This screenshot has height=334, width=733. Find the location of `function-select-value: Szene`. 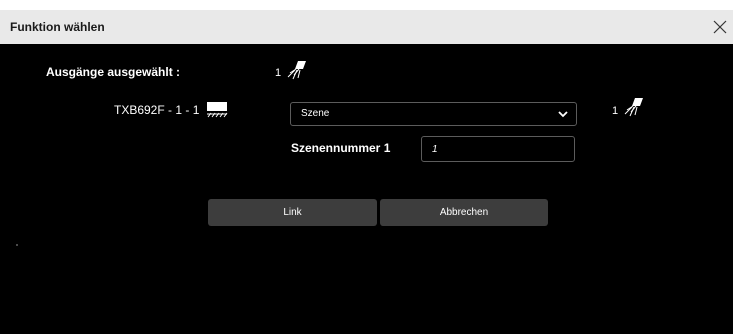

function-select-value: Szene is located at coordinates (315, 113).